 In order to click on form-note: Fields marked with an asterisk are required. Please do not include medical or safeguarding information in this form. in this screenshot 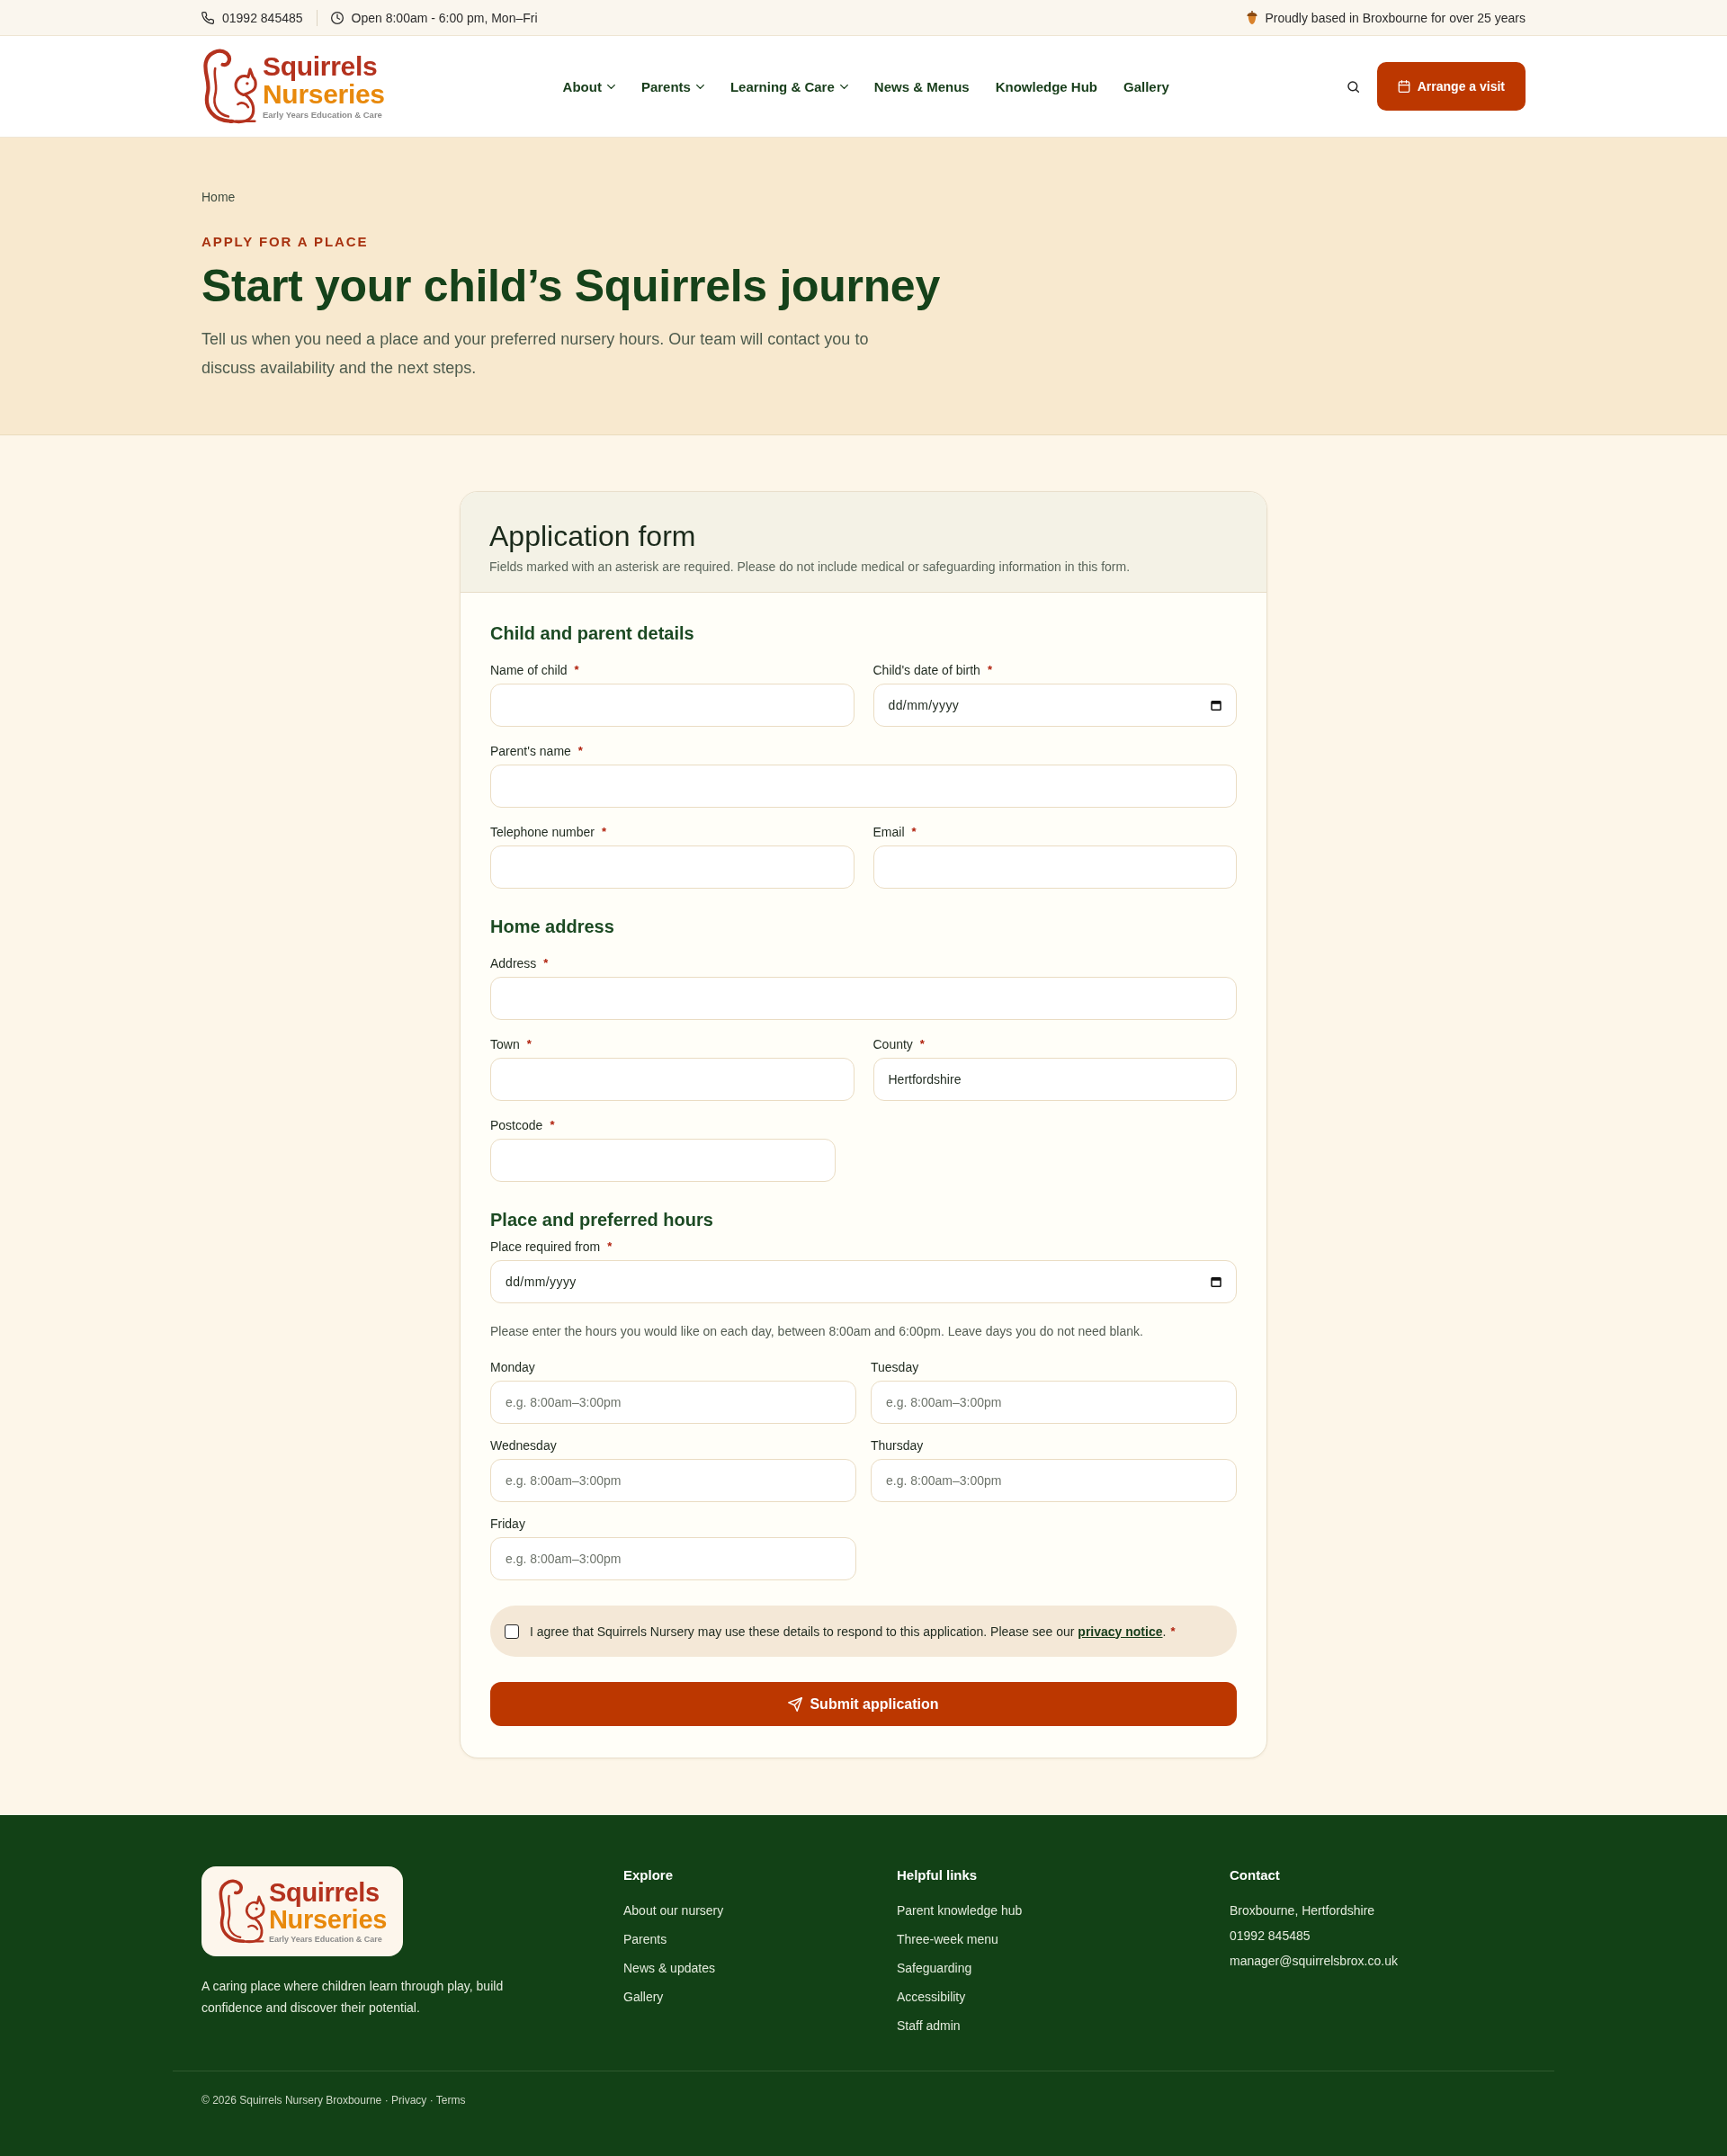, I will do `click(810, 567)`.